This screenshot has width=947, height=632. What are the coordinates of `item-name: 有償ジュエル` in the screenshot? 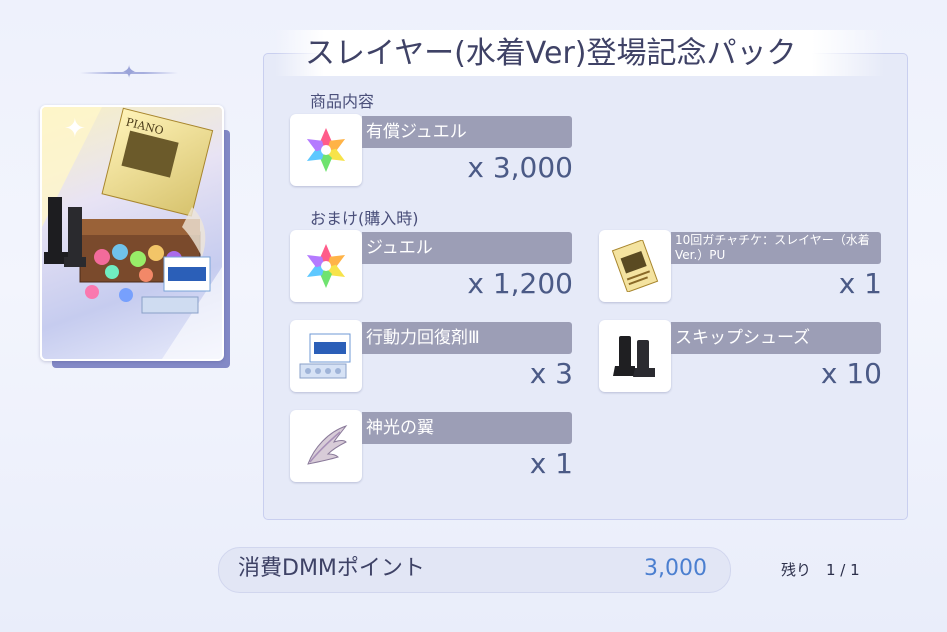 It's located at (416, 132).